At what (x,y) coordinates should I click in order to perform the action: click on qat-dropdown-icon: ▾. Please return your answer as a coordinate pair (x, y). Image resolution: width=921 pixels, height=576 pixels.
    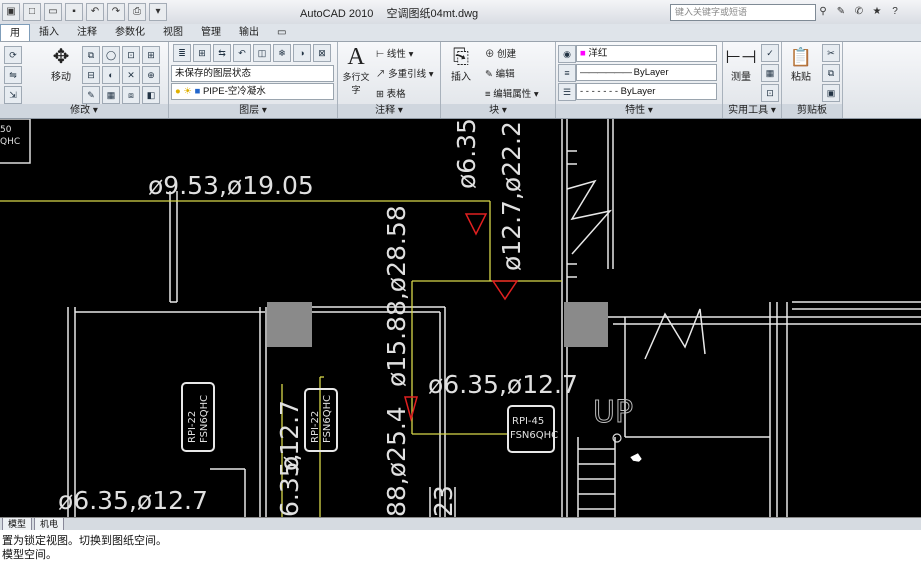
    Looking at the image, I should click on (158, 12).